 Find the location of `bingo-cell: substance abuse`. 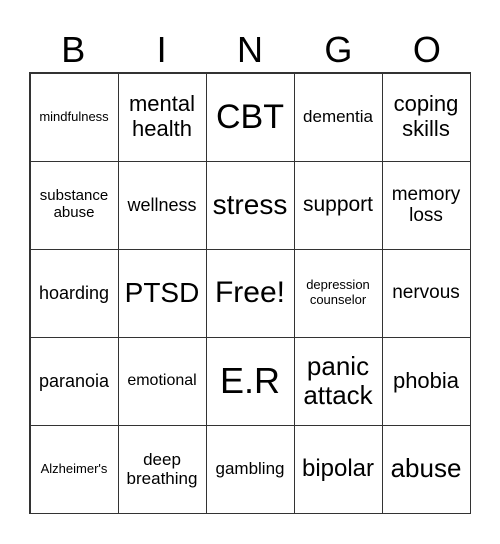

bingo-cell: substance abuse is located at coordinates (74, 205).